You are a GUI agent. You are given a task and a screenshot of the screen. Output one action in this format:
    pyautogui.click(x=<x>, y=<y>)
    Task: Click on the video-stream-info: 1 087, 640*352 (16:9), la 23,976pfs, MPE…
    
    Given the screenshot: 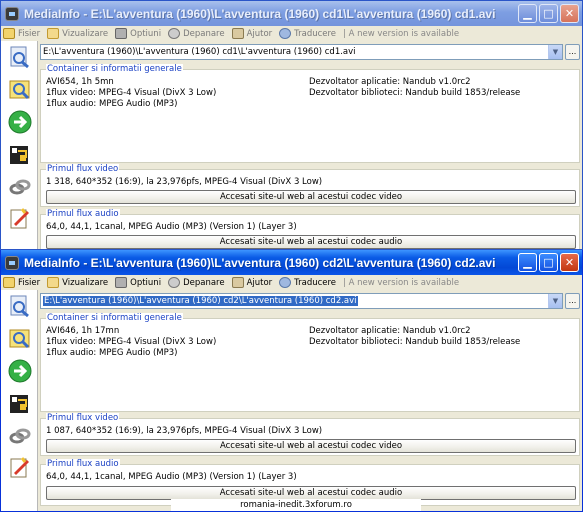 What is the action you would take?
    pyautogui.click(x=184, y=431)
    